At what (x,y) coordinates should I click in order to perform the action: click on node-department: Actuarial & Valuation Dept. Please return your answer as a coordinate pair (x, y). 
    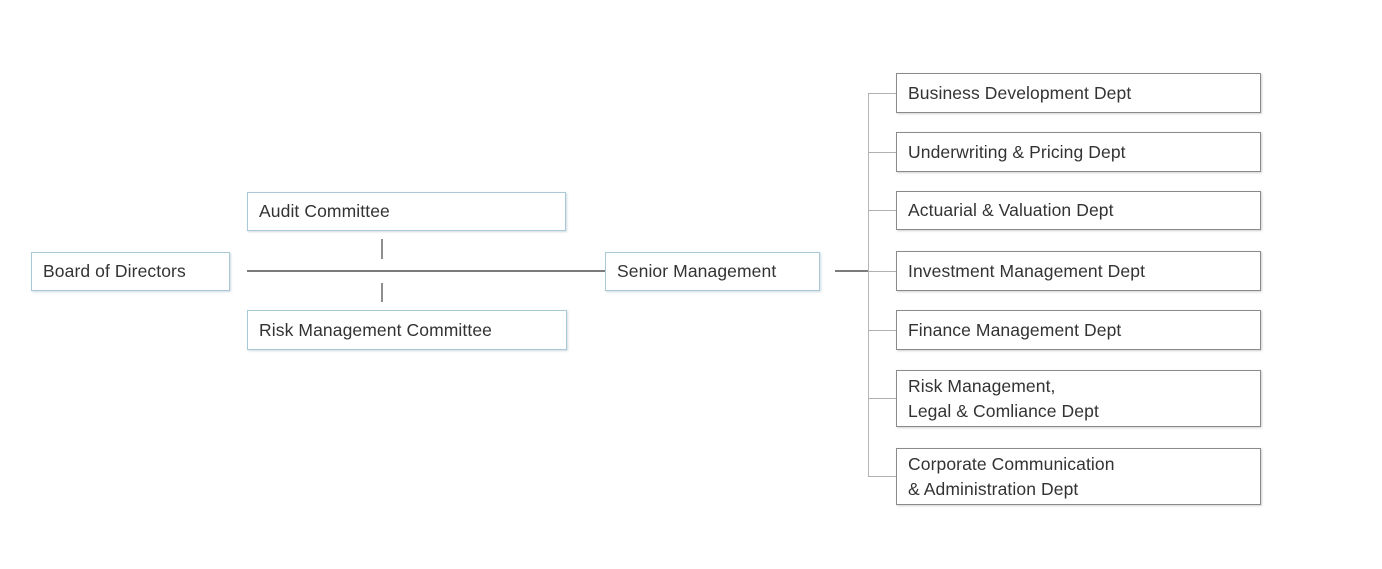
    Looking at the image, I should click on (1078, 210).